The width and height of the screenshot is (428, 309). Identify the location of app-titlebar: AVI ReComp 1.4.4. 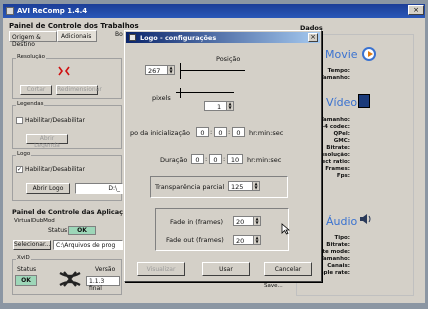
(214, 11).